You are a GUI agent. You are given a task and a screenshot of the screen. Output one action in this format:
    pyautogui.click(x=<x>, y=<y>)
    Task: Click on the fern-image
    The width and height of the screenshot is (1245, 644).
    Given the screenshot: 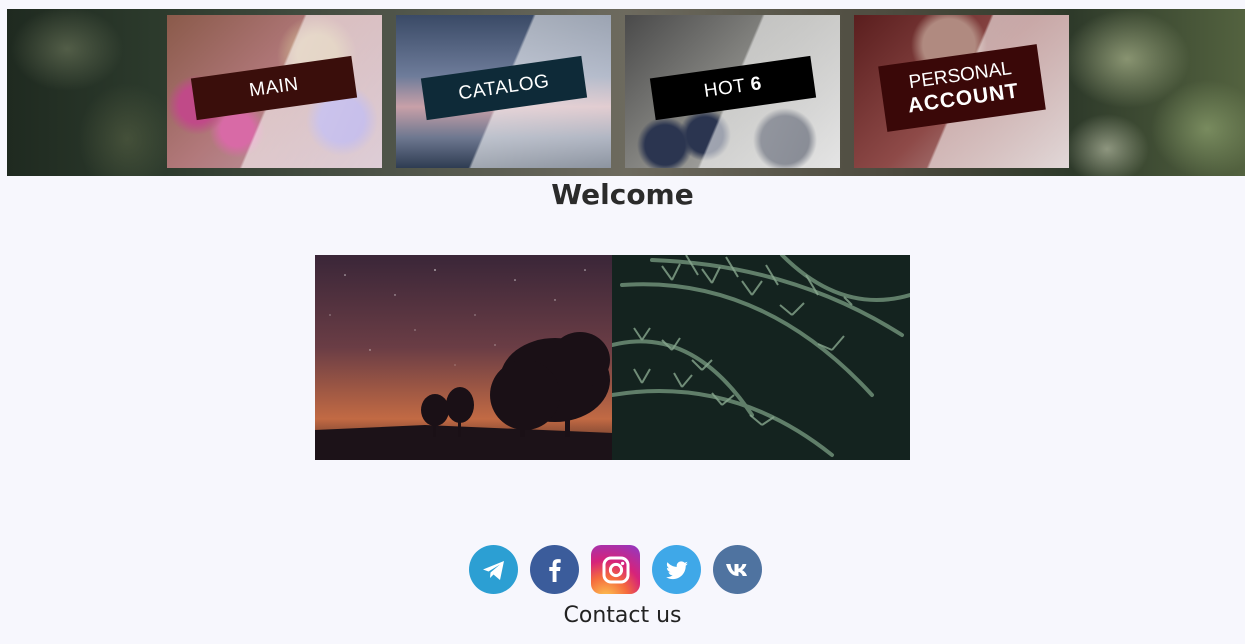 What is the action you would take?
    pyautogui.click(x=761, y=357)
    